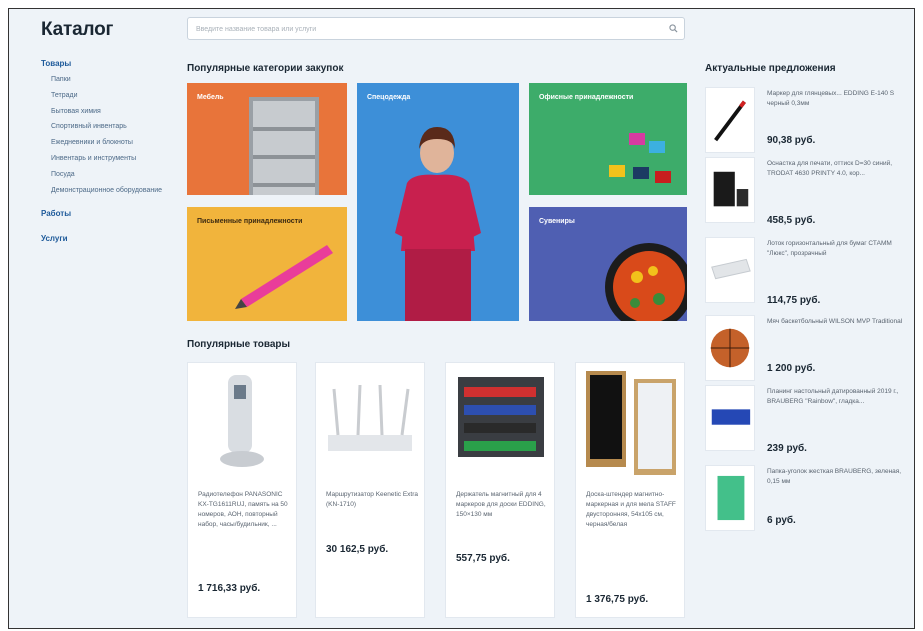 Image resolution: width=923 pixels, height=631 pixels. Describe the element at coordinates (107, 79) in the screenshot. I see `sidebar-item-folders: Папки` at that location.